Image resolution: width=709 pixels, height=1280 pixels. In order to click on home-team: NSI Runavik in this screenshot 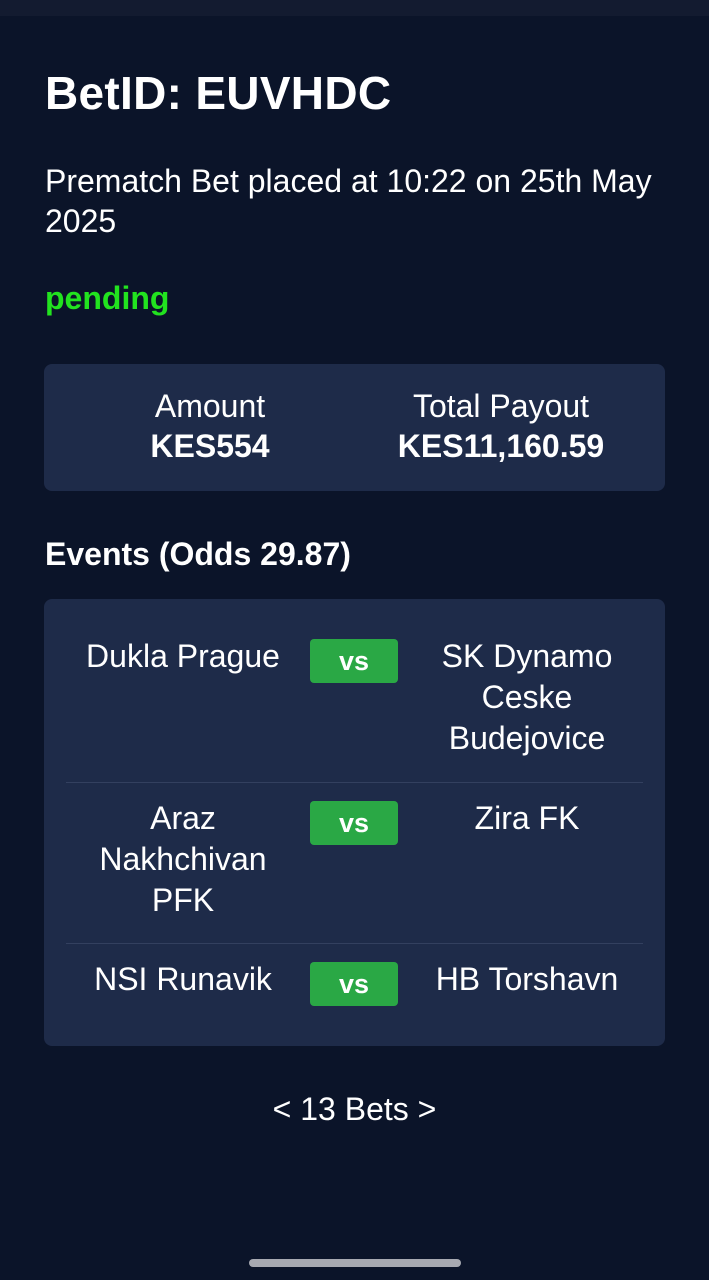, I will do `click(183, 979)`.